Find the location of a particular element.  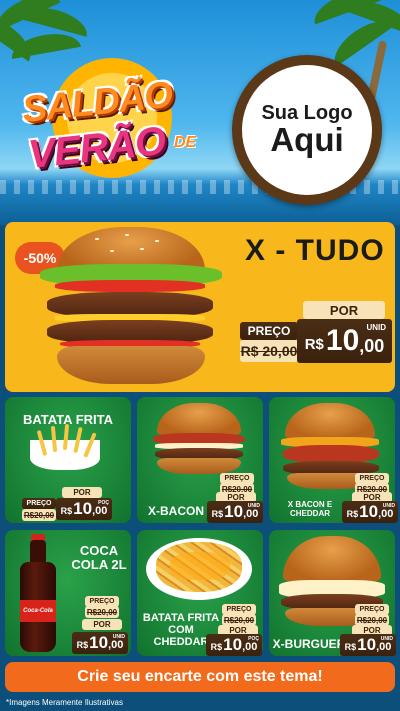

brand-logo-inner: Sua Logo Aqui is located at coordinates (307, 130).